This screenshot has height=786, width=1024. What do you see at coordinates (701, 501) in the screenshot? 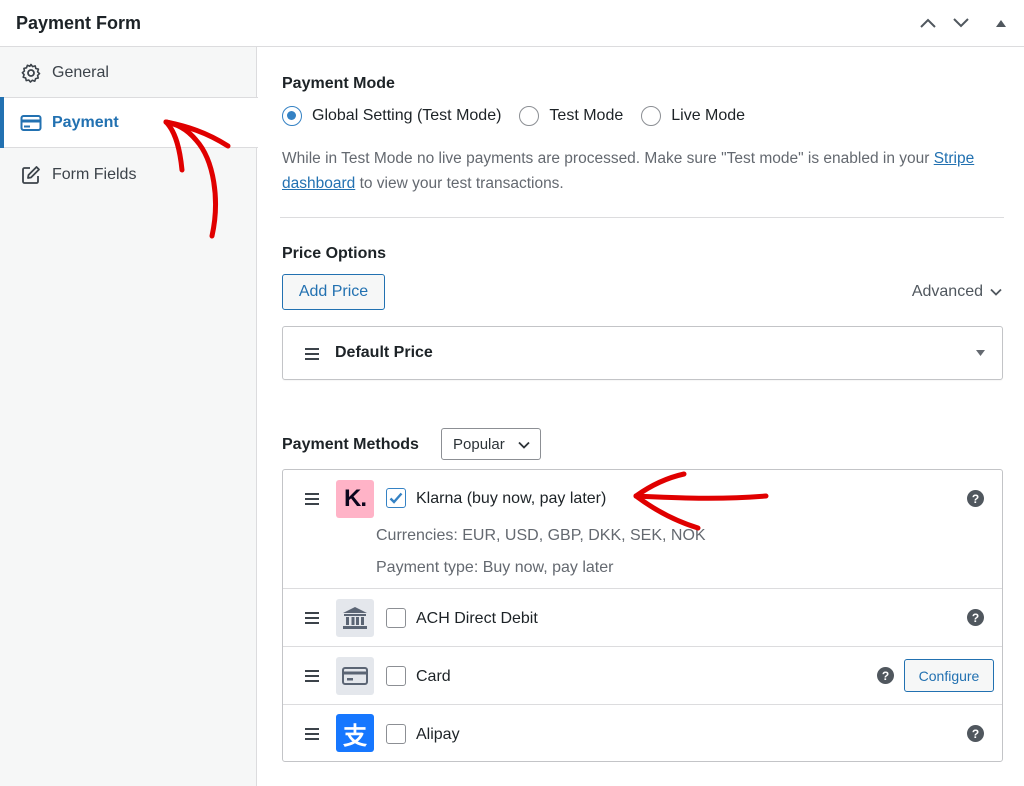
I see `annotation-arrow-klarna` at bounding box center [701, 501].